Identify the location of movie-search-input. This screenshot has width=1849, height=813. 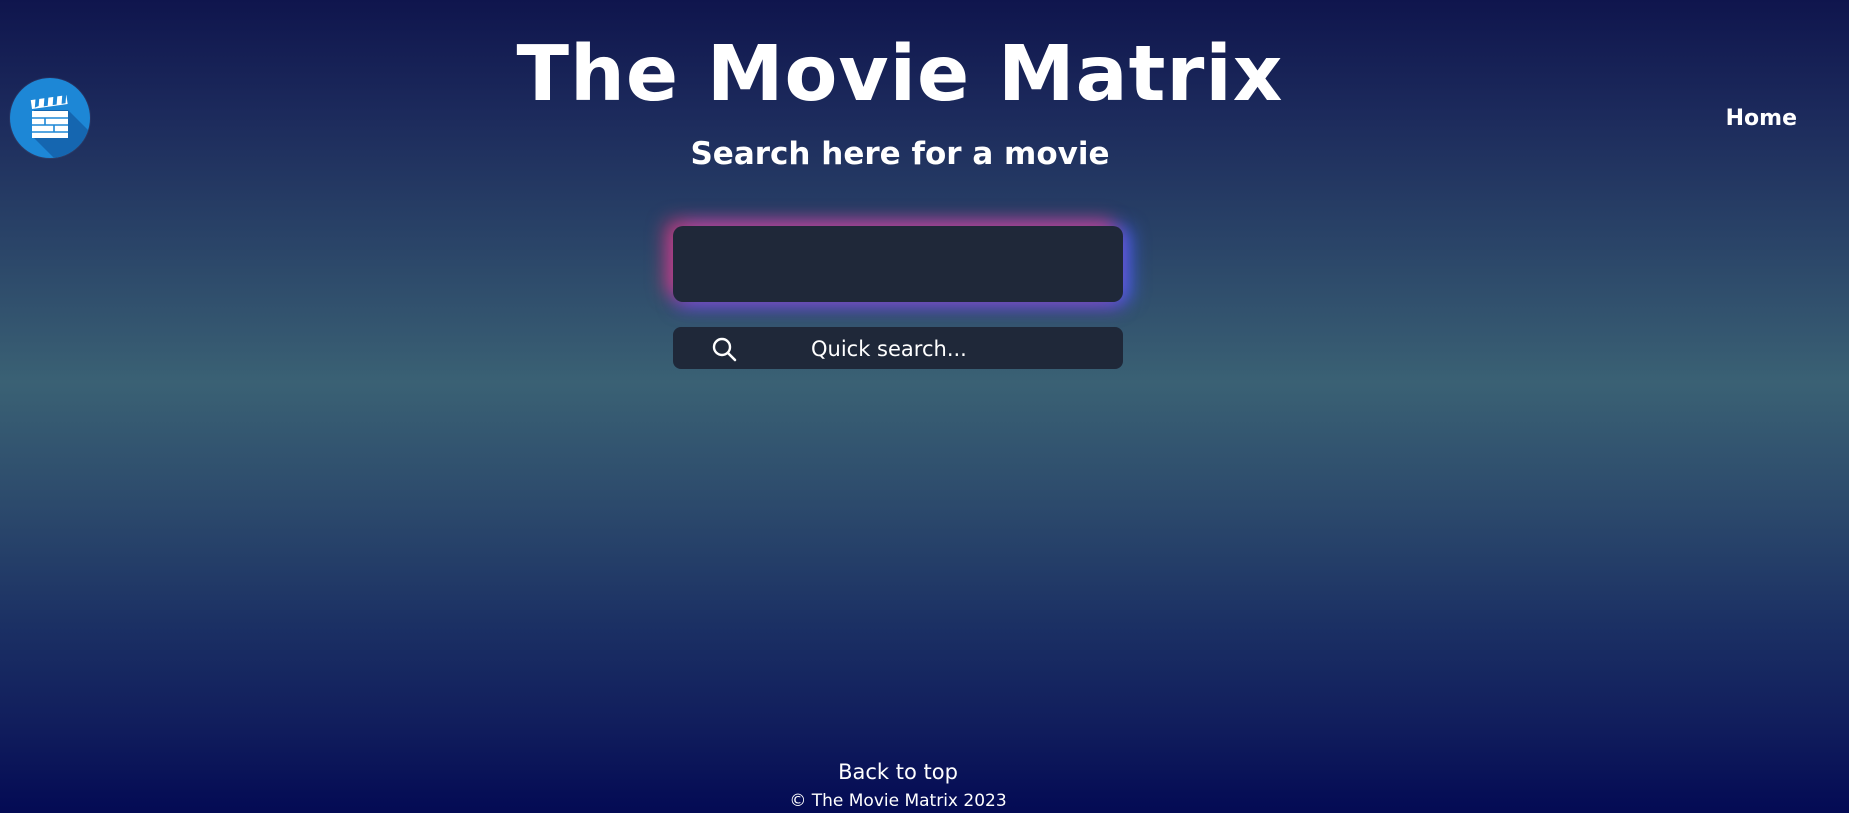
(898, 264).